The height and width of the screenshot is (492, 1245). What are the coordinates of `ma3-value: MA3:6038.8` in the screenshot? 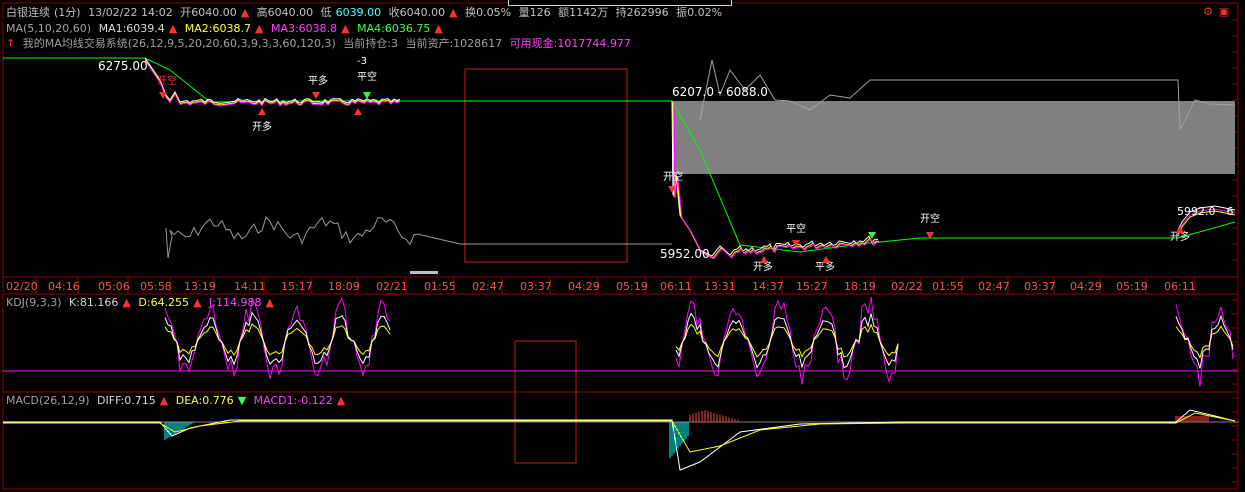 It's located at (304, 28).